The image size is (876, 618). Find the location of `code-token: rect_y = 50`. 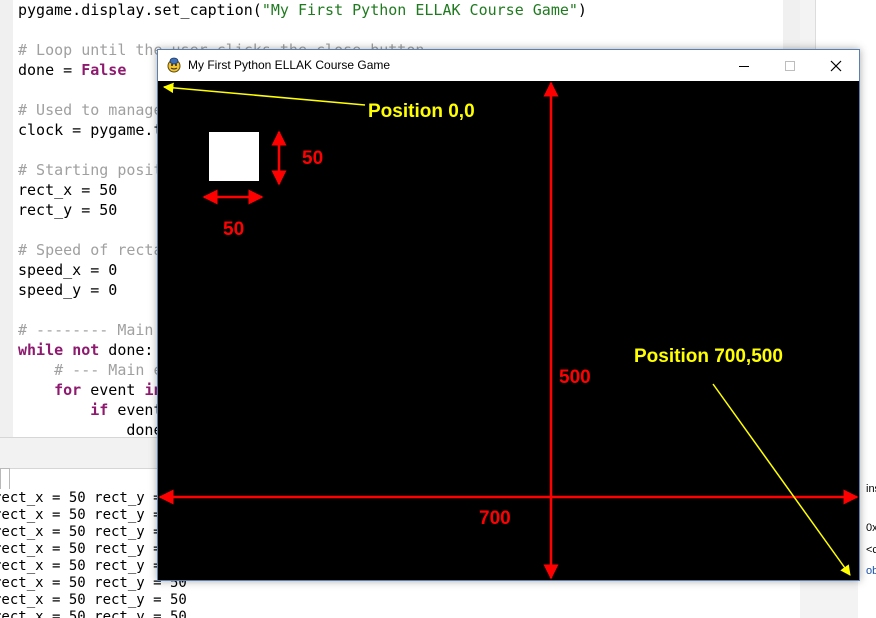

code-token: rect_y = 50 is located at coordinates (68, 210).